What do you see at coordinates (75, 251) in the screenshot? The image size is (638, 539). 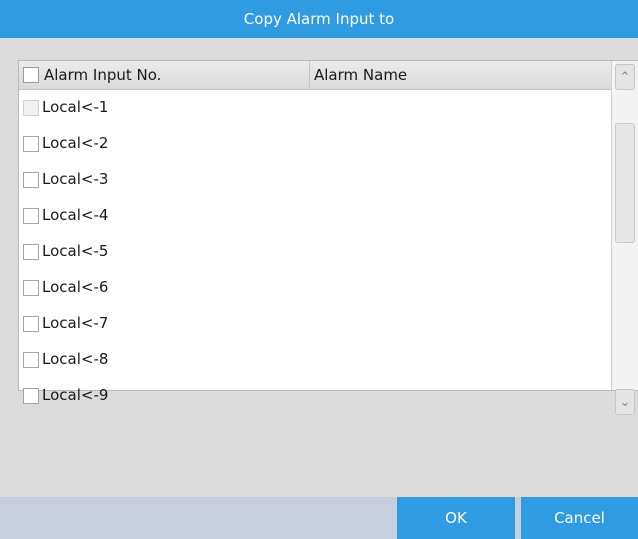 I see `alarm-input-no: Local<-5` at bounding box center [75, 251].